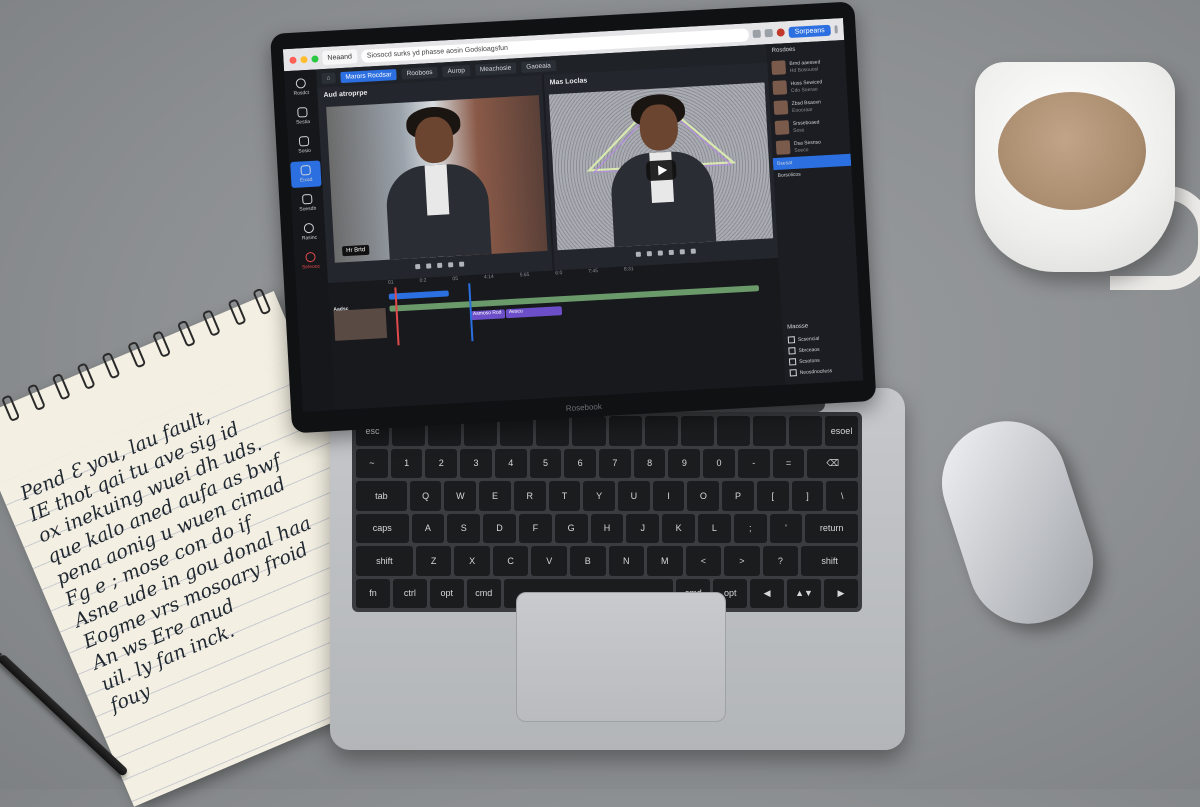  Describe the element at coordinates (381, 496) in the screenshot. I see `key: tab` at that location.